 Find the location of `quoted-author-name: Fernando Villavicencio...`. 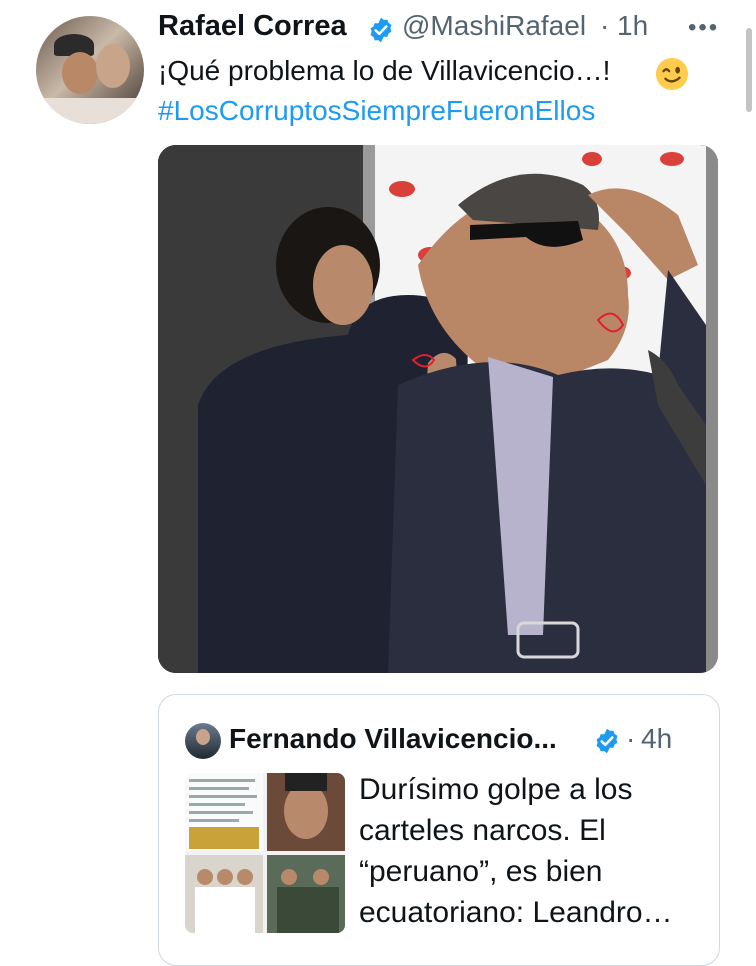

quoted-author-name: Fernando Villavicencio... is located at coordinates (393, 739).